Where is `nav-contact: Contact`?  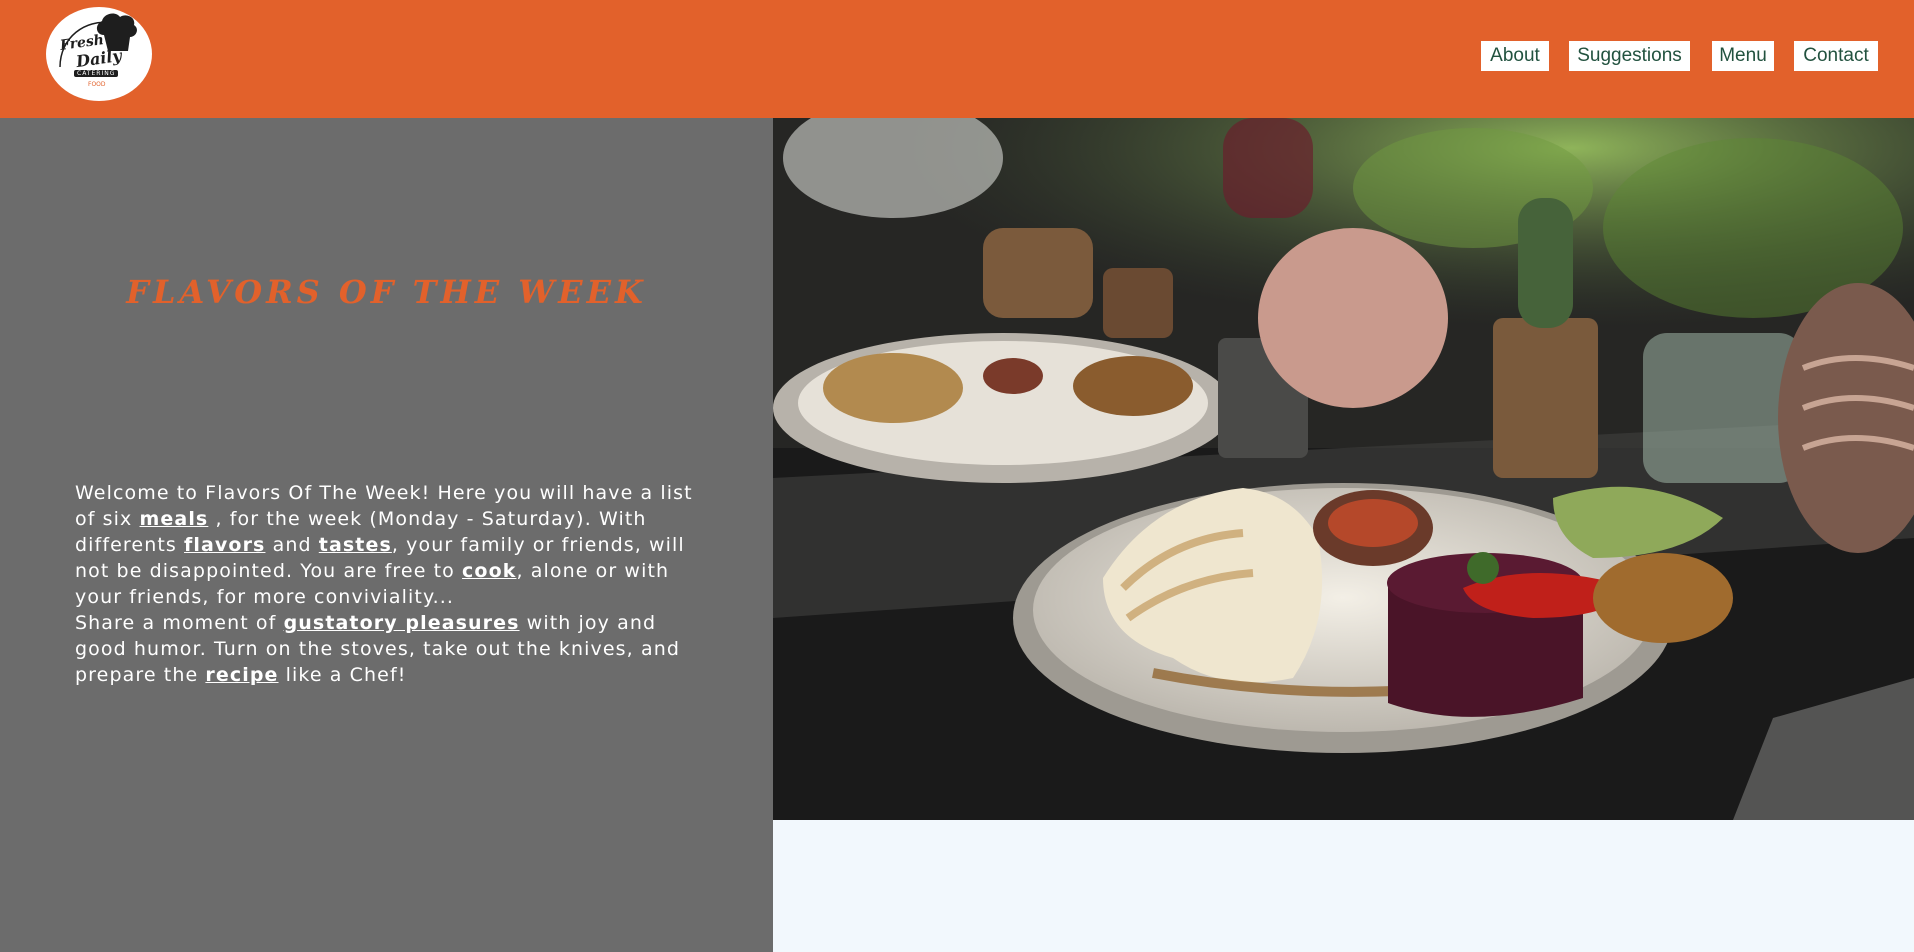
nav-contact: Contact is located at coordinates (1836, 56).